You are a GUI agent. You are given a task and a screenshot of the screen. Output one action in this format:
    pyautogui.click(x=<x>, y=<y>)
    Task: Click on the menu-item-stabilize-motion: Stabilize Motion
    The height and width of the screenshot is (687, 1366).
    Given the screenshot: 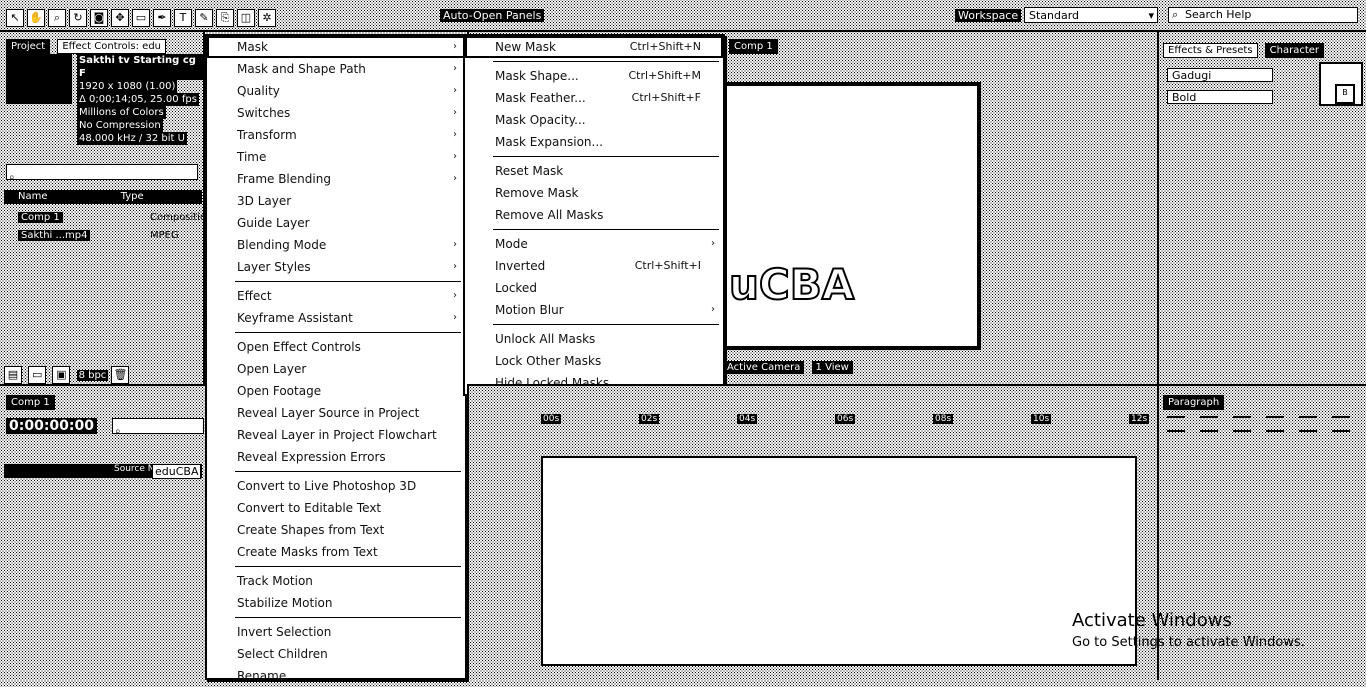 What is the action you would take?
    pyautogui.click(x=336, y=603)
    